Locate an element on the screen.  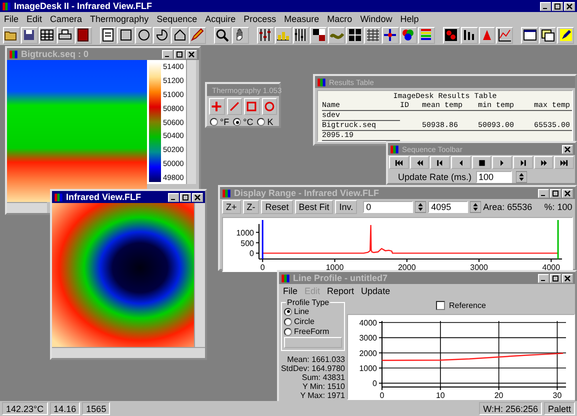
checkbox is located at coordinates (441, 305).